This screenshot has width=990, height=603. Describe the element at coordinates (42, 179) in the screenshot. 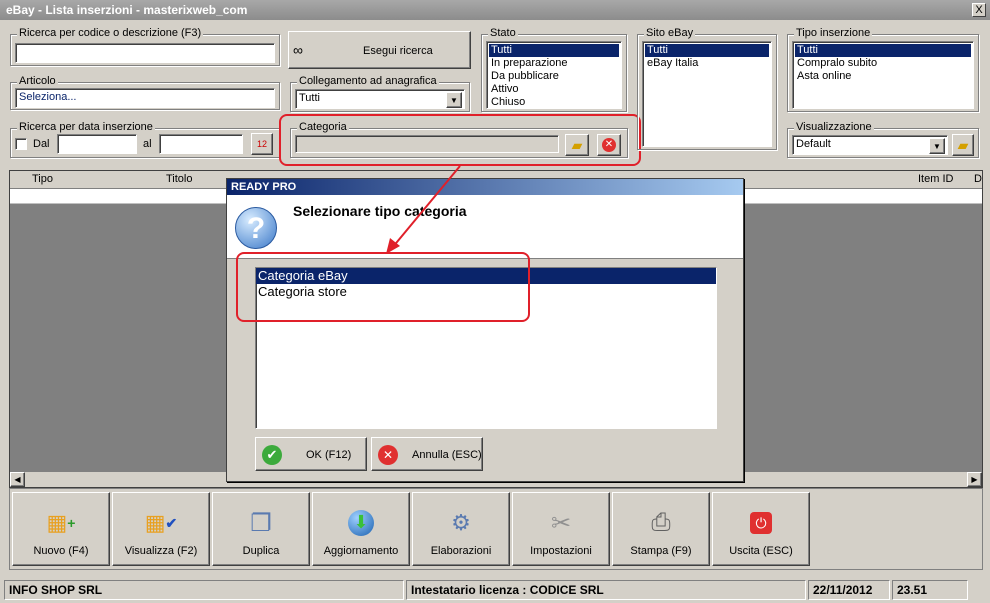

I see `column-header: Tipo` at that location.